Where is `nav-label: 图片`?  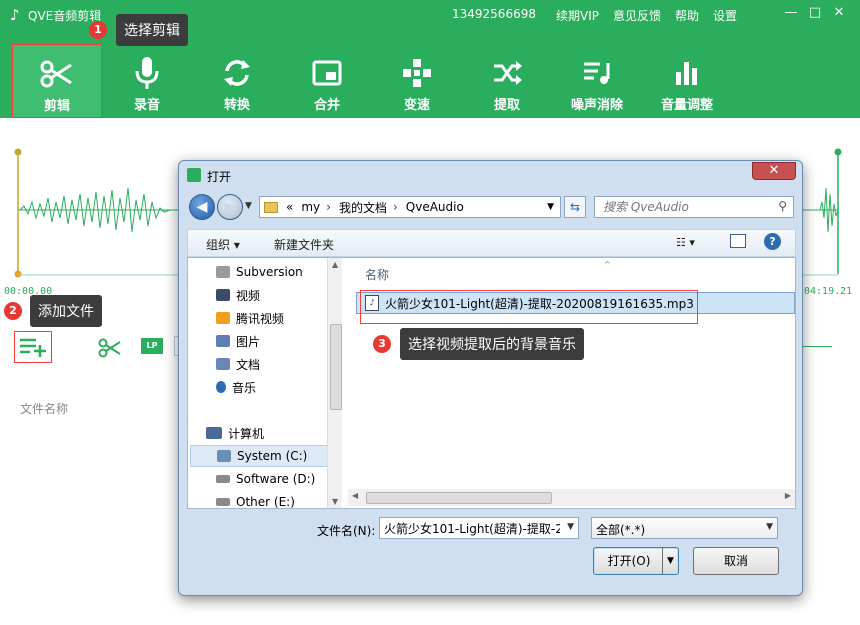
nav-label: 图片 is located at coordinates (248, 341).